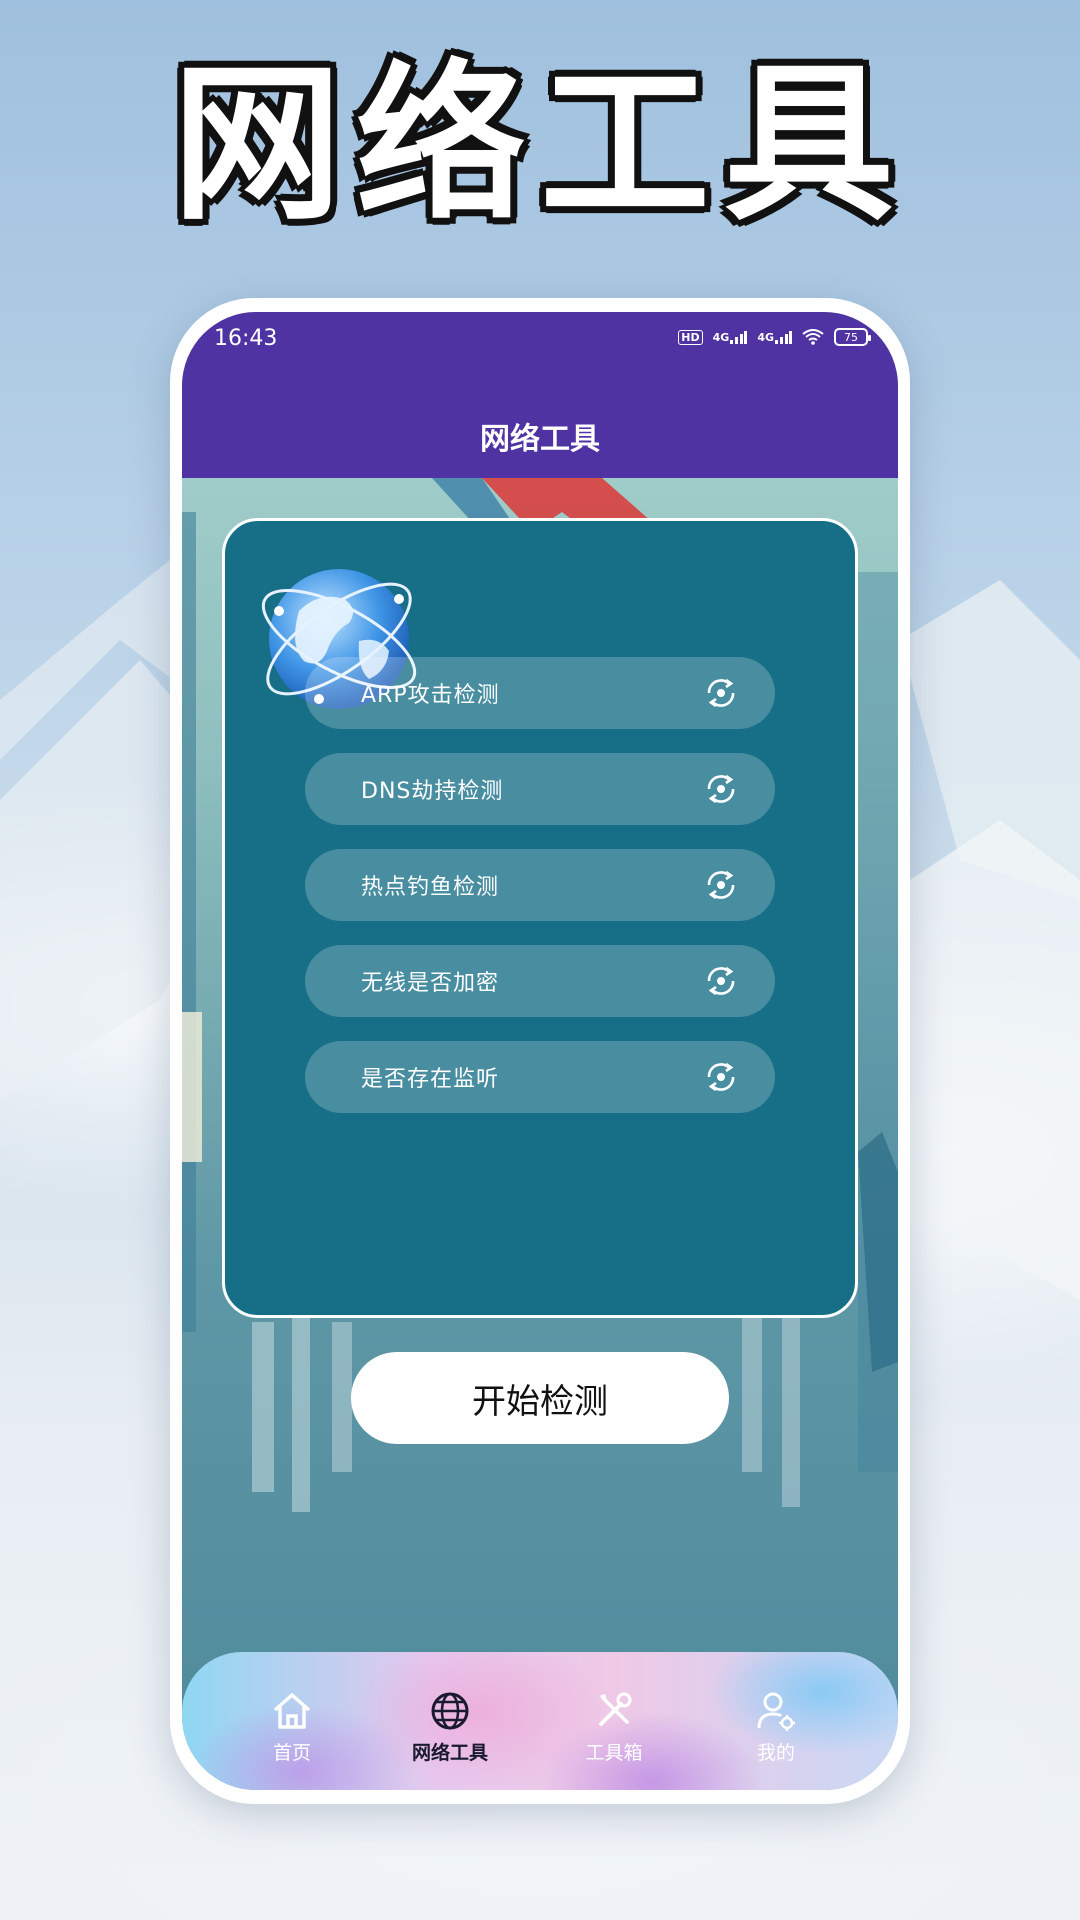 Image resolution: width=1080 pixels, height=1920 pixels. I want to click on check-label: 热点钓鱼检测, so click(430, 887).